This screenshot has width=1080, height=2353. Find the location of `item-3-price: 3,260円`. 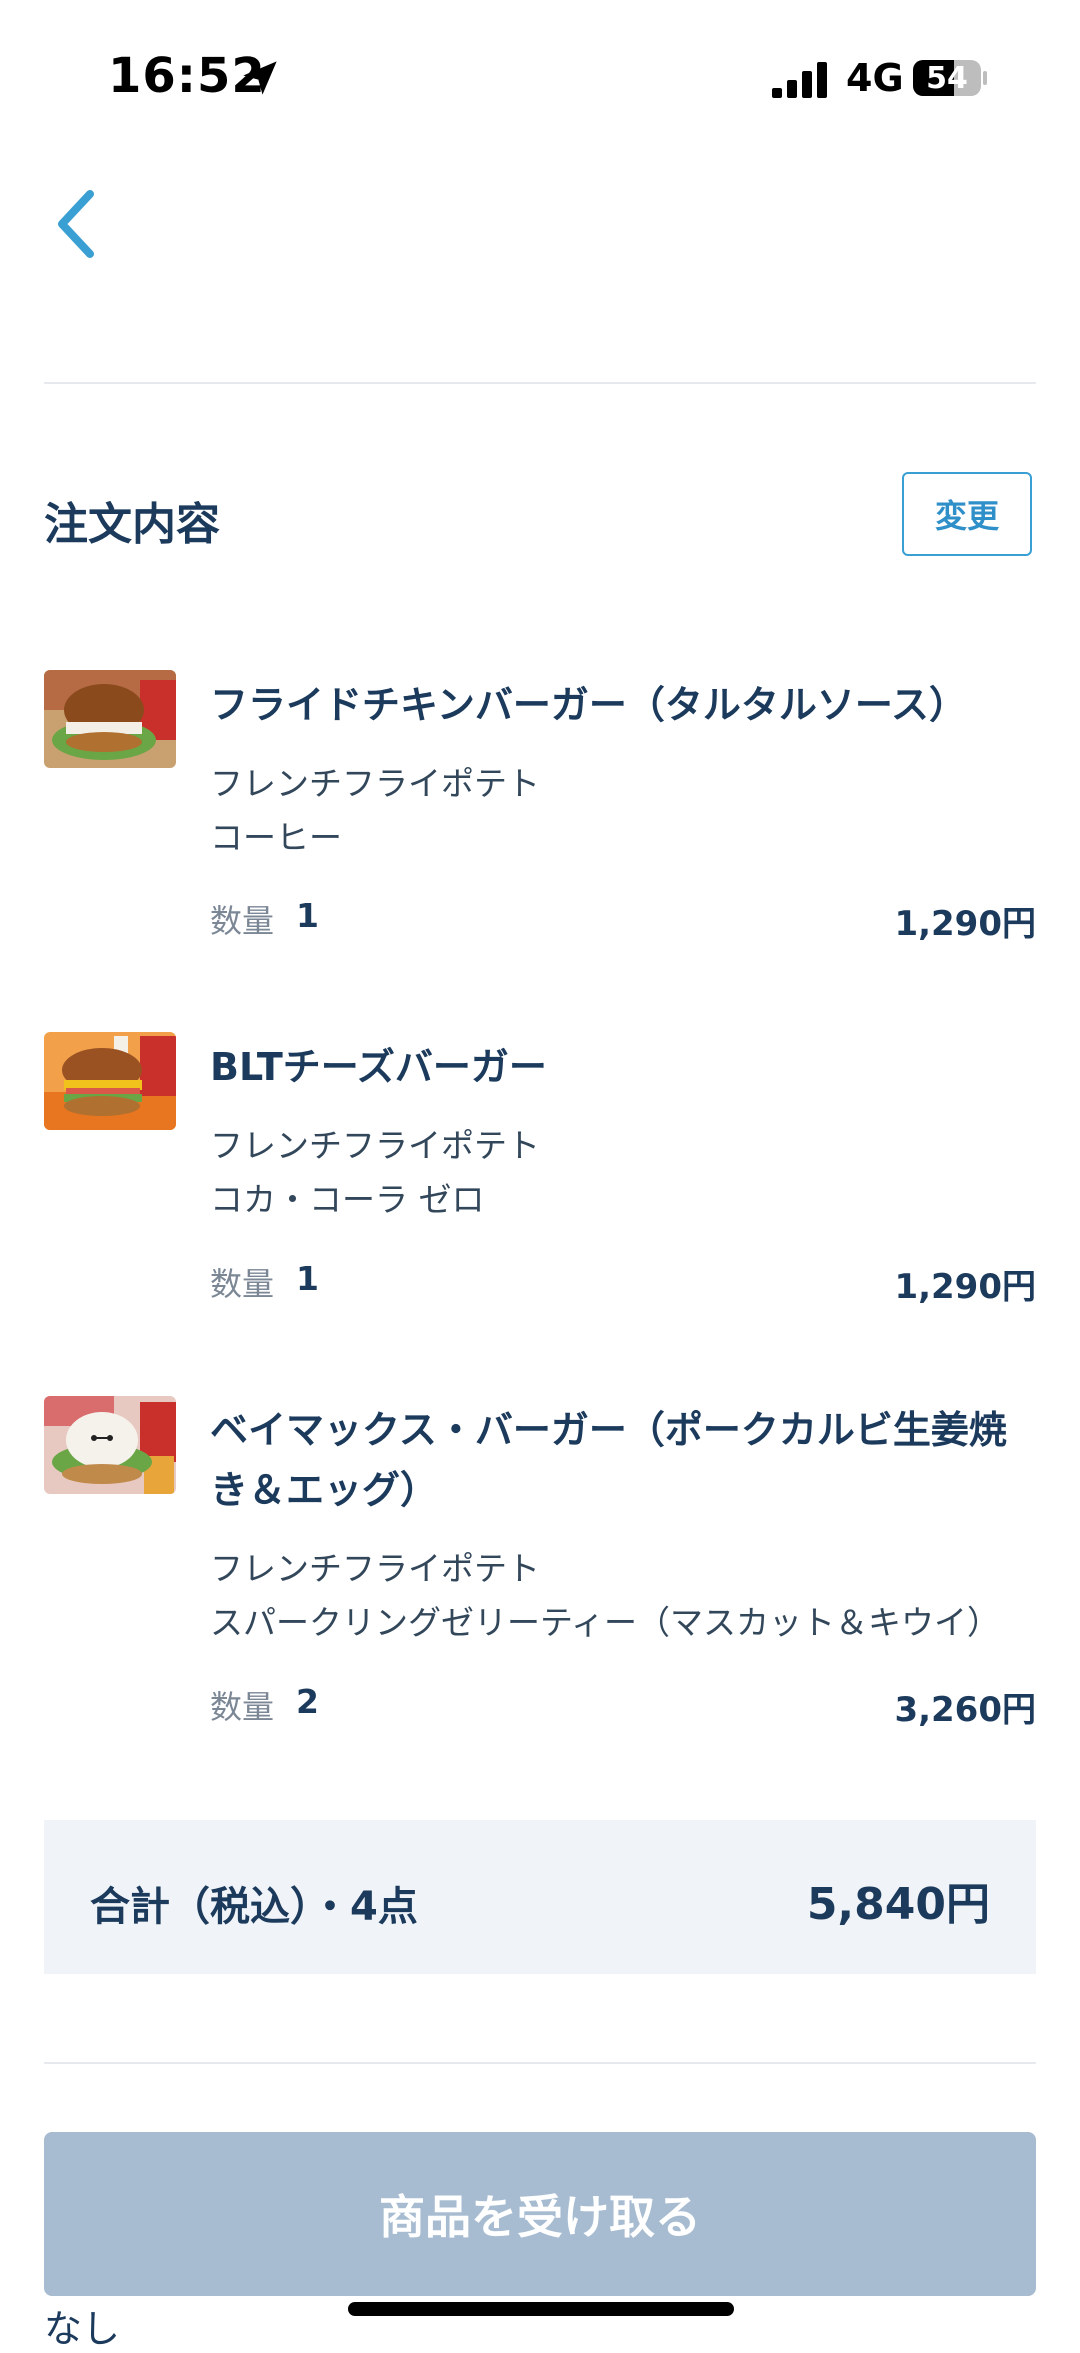

item-3-price: 3,260円 is located at coordinates (965, 1710).